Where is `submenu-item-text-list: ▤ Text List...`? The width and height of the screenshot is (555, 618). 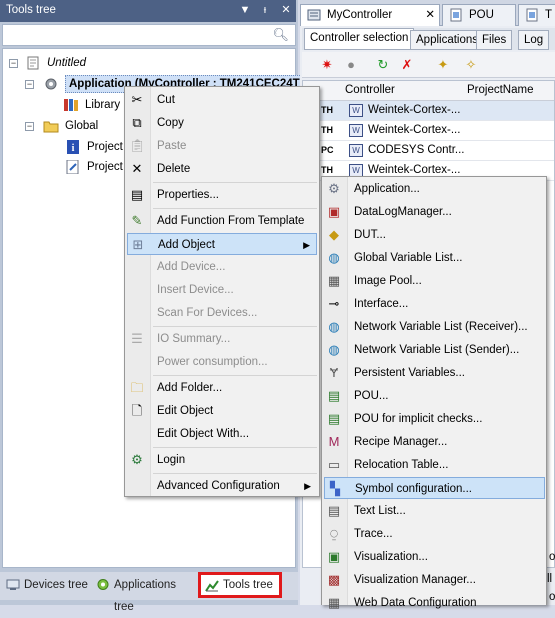 submenu-item-text-list: ▤ Text List... is located at coordinates (434, 511).